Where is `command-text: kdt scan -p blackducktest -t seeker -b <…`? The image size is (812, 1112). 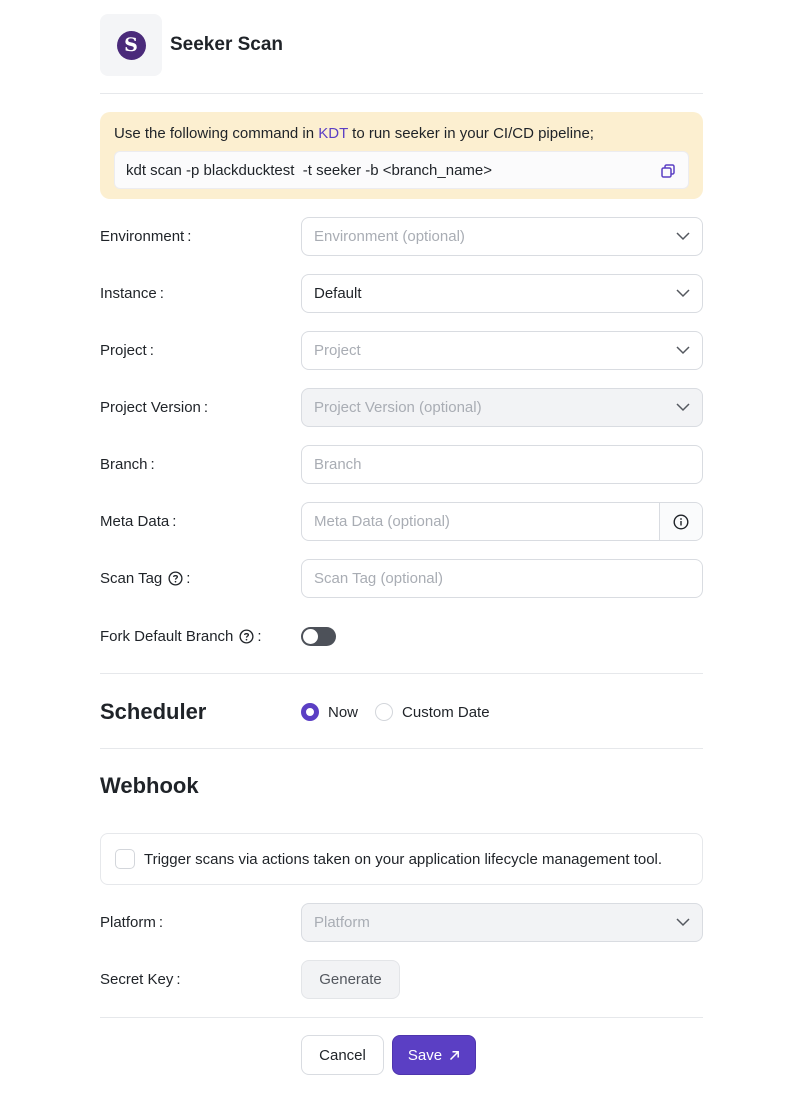 command-text: kdt scan -p blackducktest -t seeker -b <… is located at coordinates (309, 170).